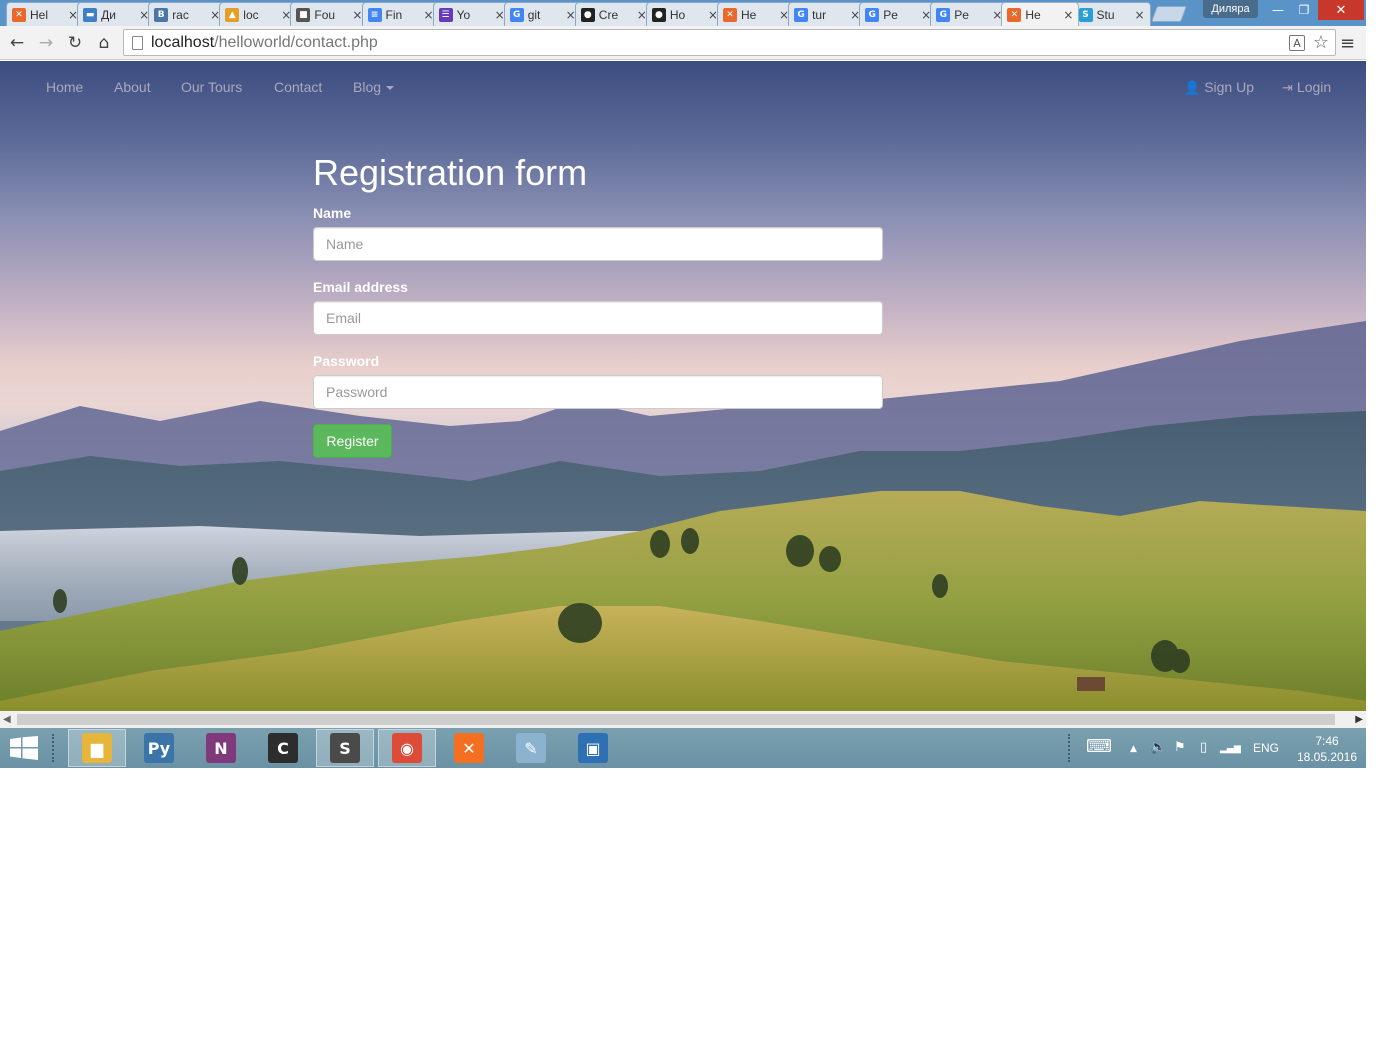  Describe the element at coordinates (1327, 757) in the screenshot. I see `clock-date: 18.05.2016` at that location.